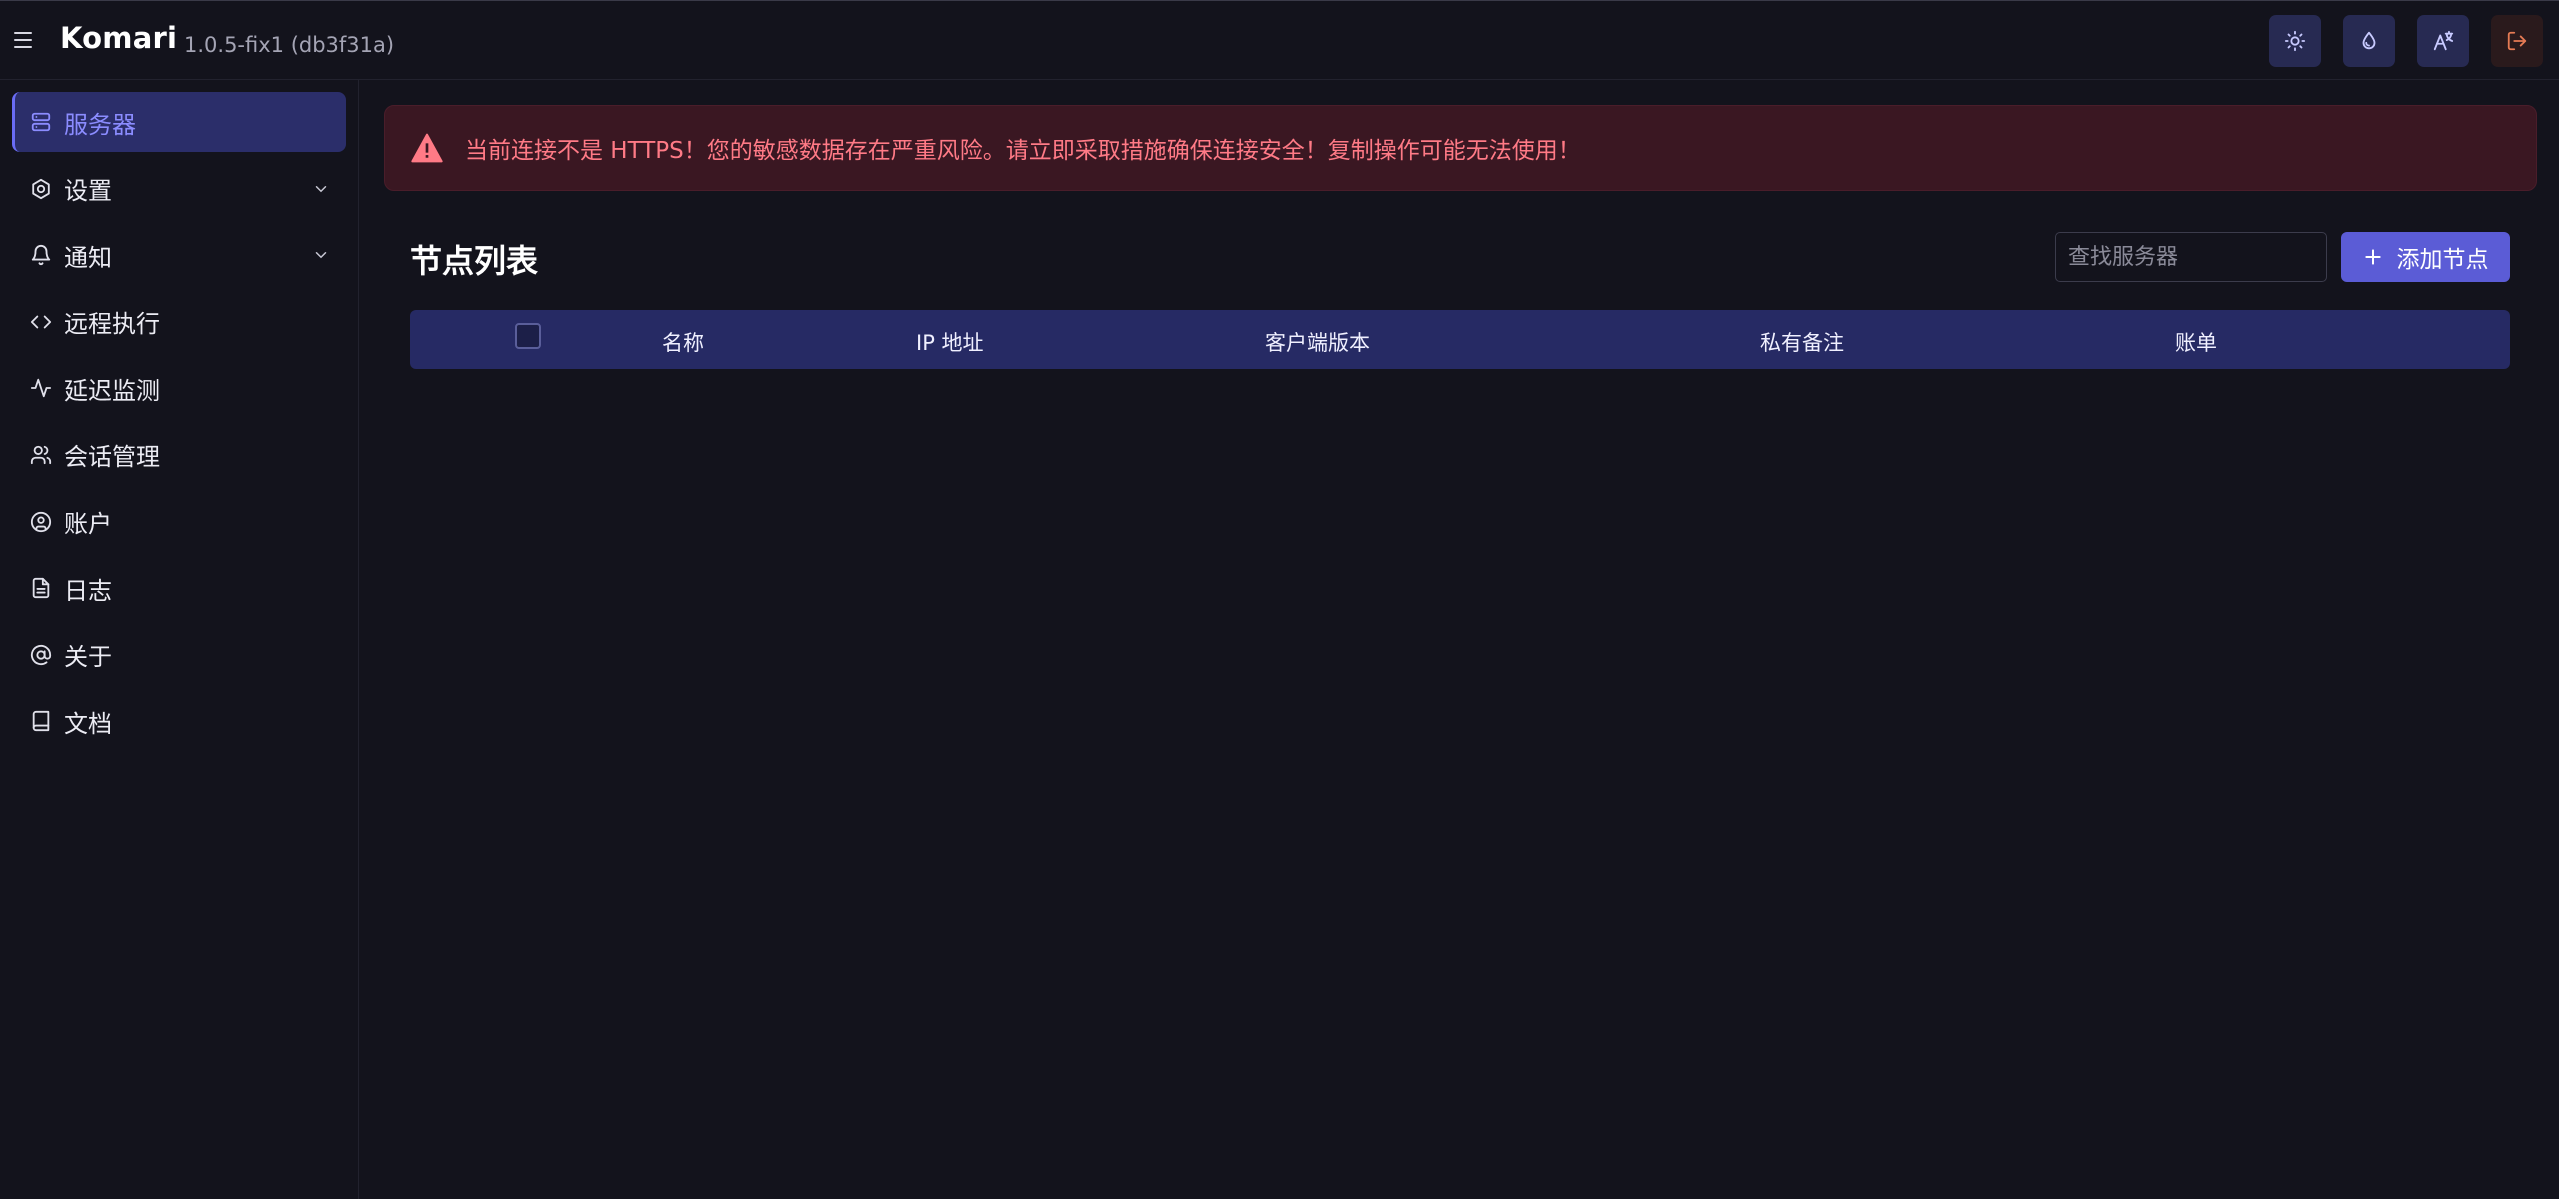 Image resolution: width=2559 pixels, height=1199 pixels. Describe the element at coordinates (1317, 342) in the screenshot. I see `column-header-client-version: 客户端版本` at that location.